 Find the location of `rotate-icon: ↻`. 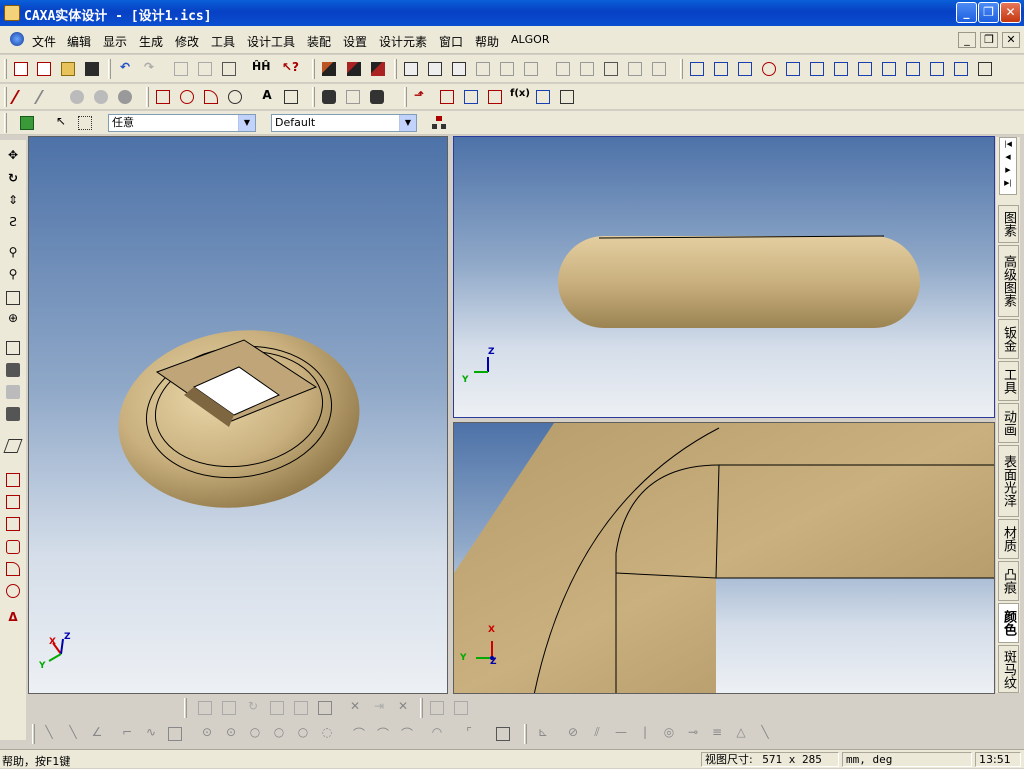

rotate-icon: ↻ is located at coordinates (13, 180).